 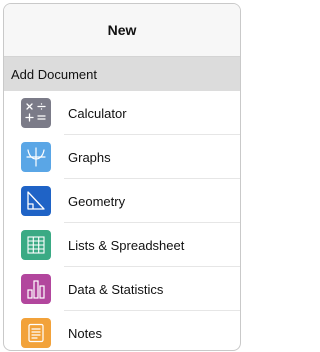 I want to click on section-header-add-document: Add Document, so click(x=122, y=74).